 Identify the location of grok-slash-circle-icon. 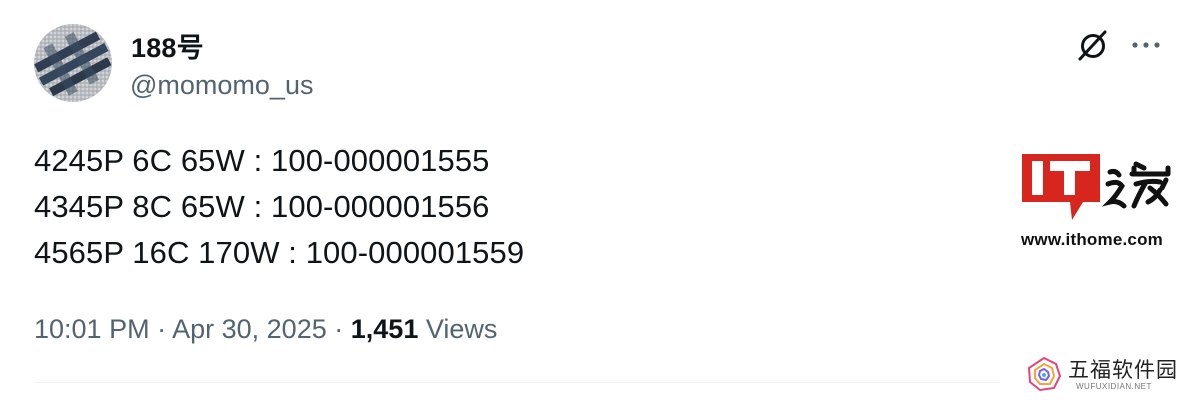
(1092, 45).